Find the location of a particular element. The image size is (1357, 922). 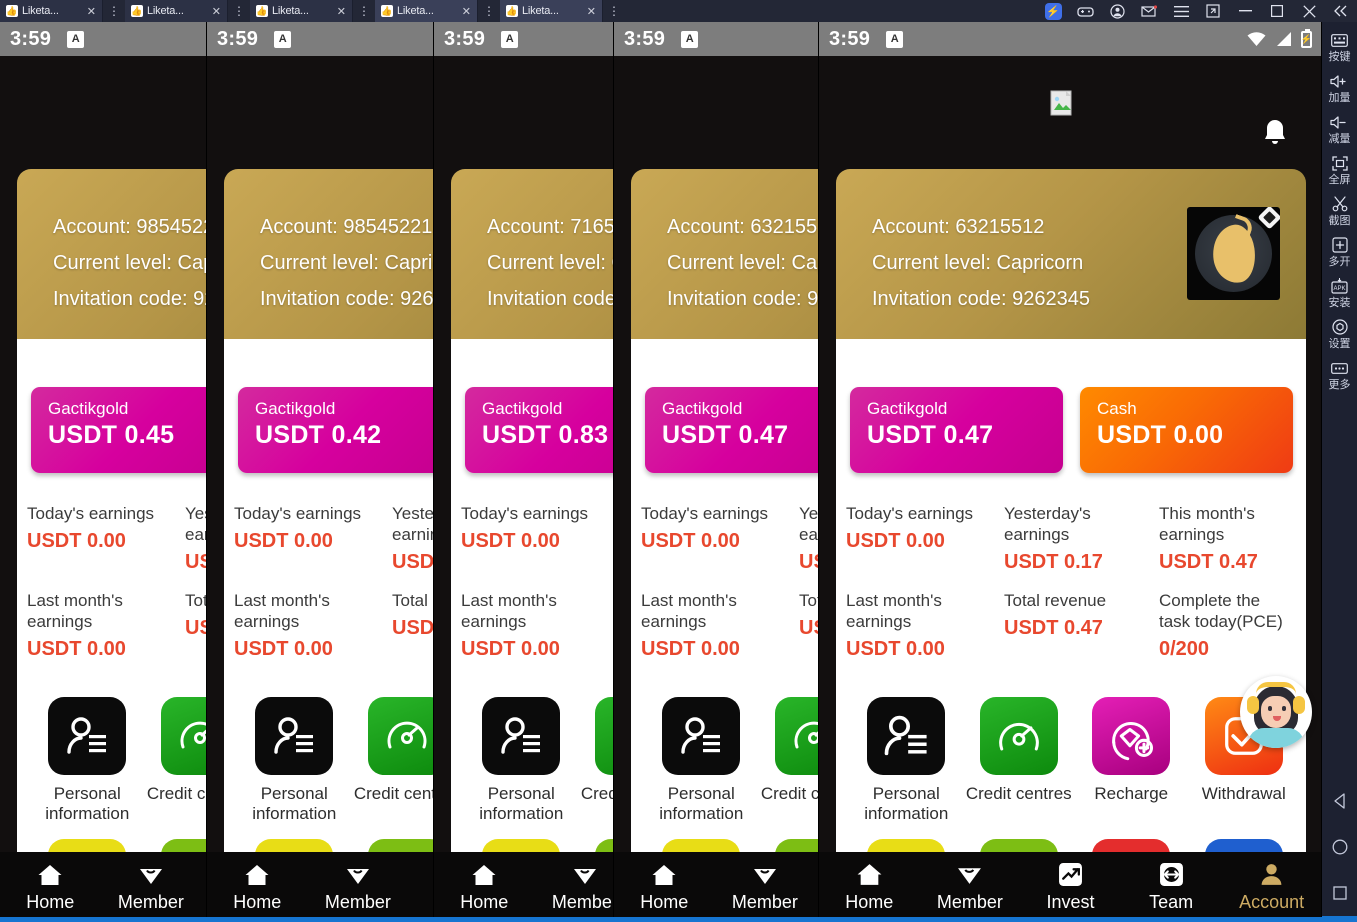

menu-item-recharge: Recharge is located at coordinates (1131, 760).